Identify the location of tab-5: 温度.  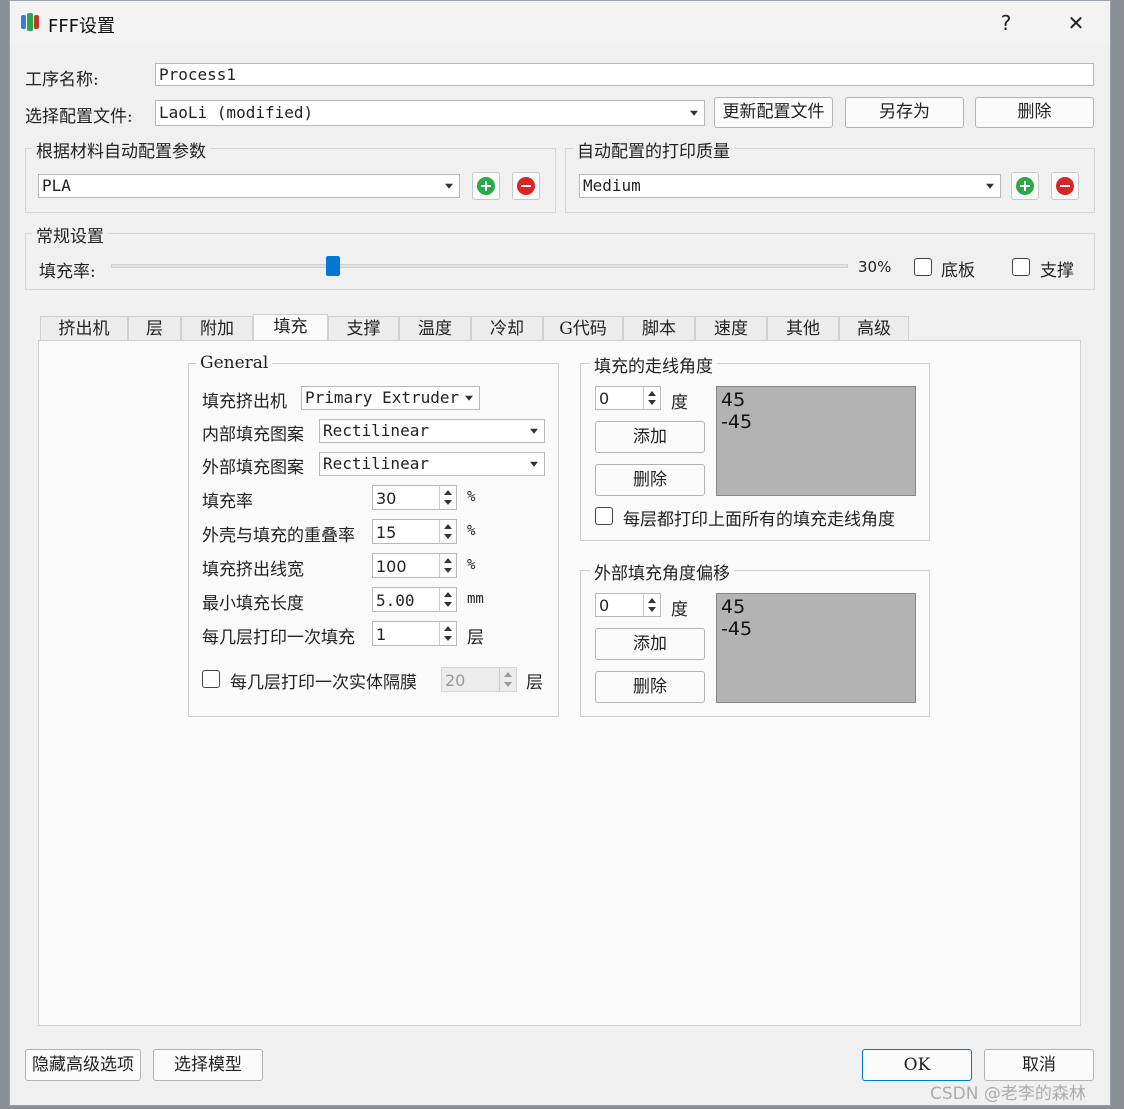
(435, 328).